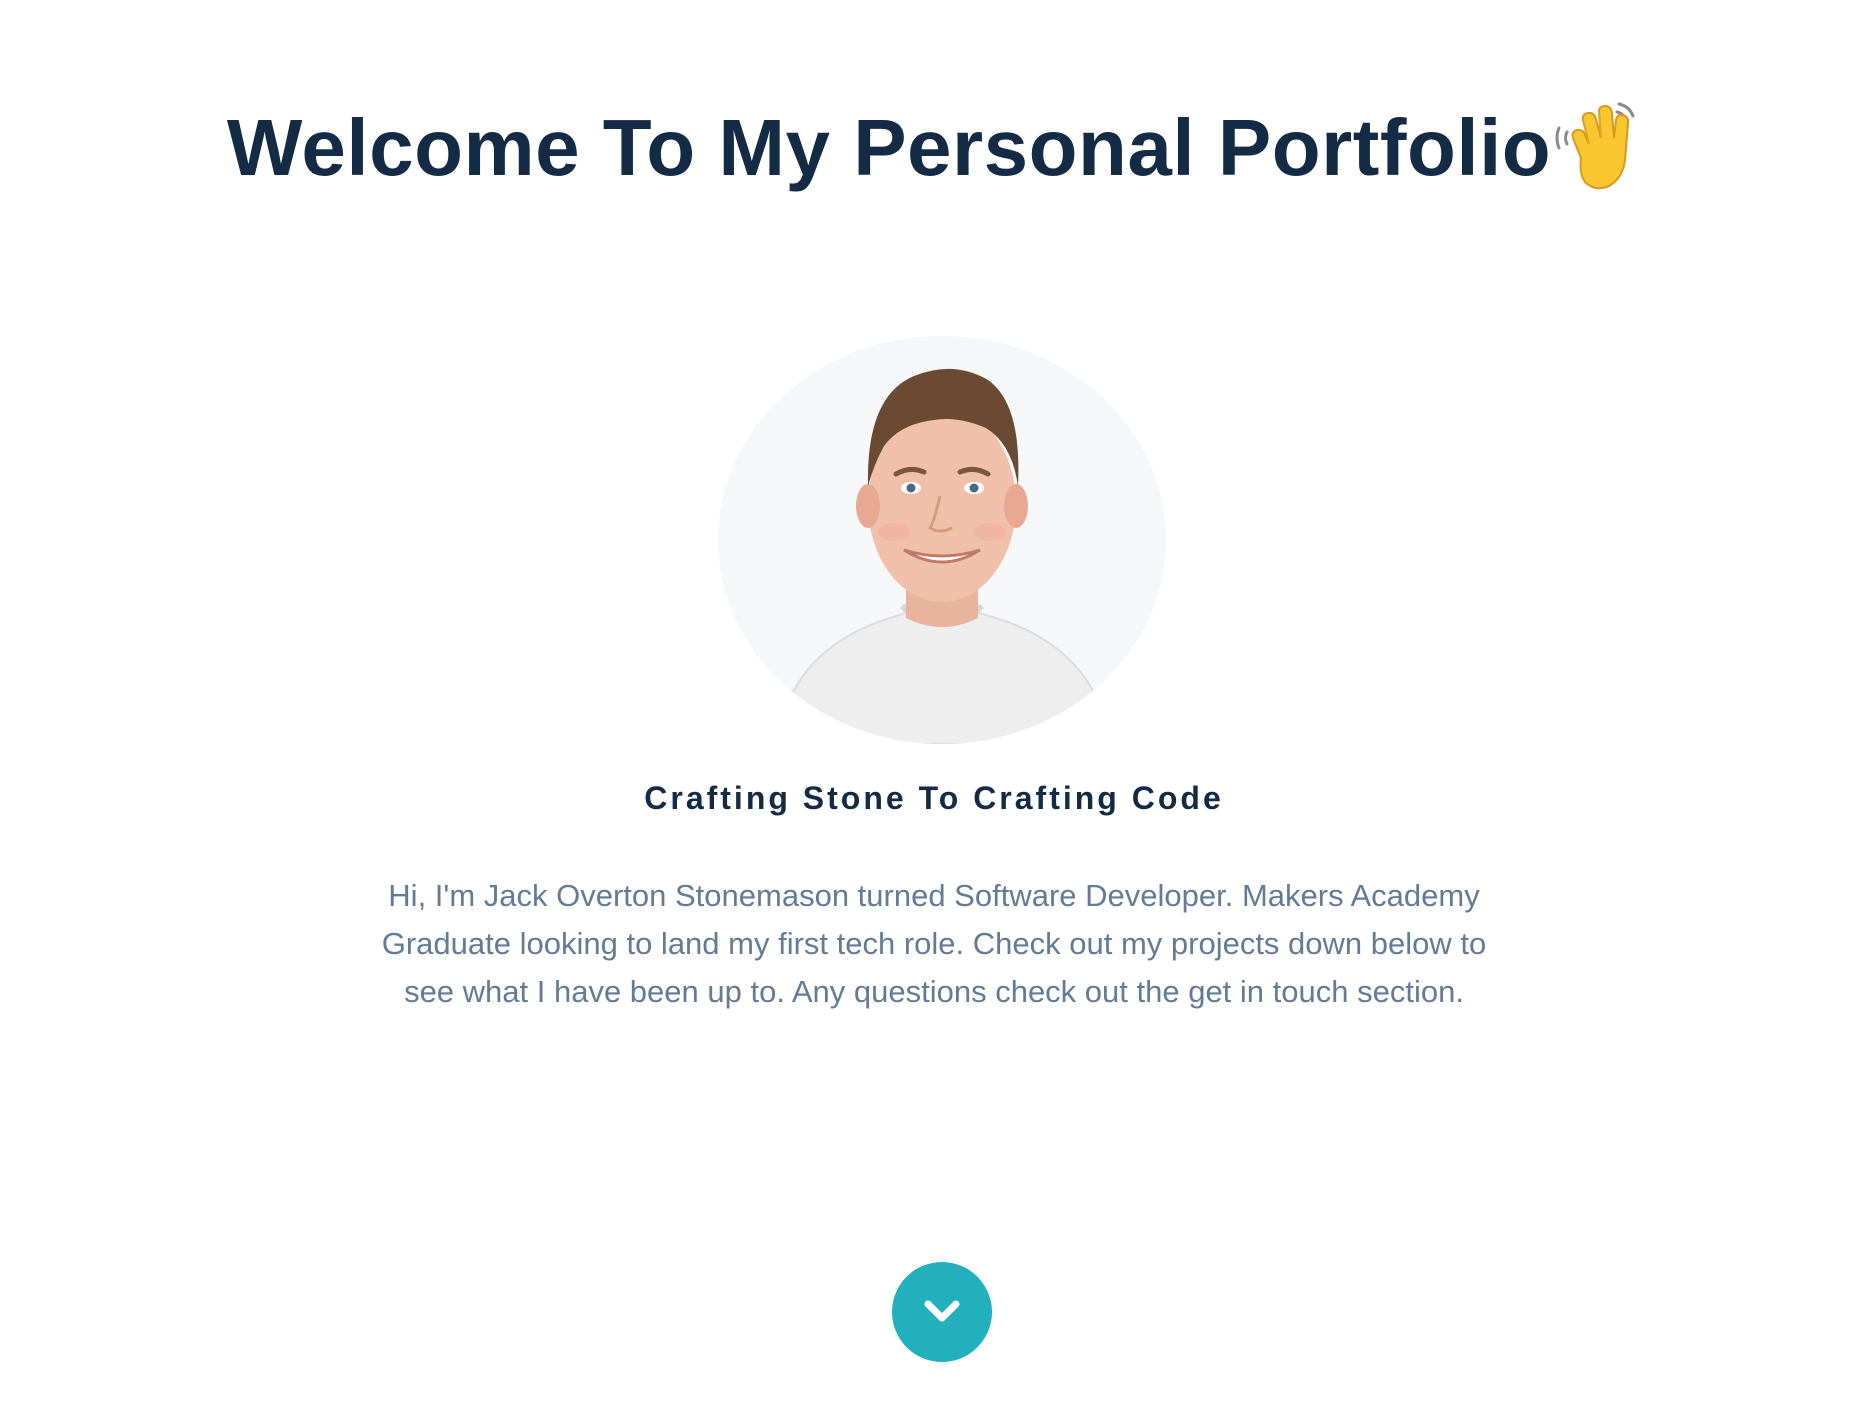 Image resolution: width=1868 pixels, height=1404 pixels. Describe the element at coordinates (934, 798) in the screenshot. I see `tagline: Crafting Stone To Crafting Code` at that location.